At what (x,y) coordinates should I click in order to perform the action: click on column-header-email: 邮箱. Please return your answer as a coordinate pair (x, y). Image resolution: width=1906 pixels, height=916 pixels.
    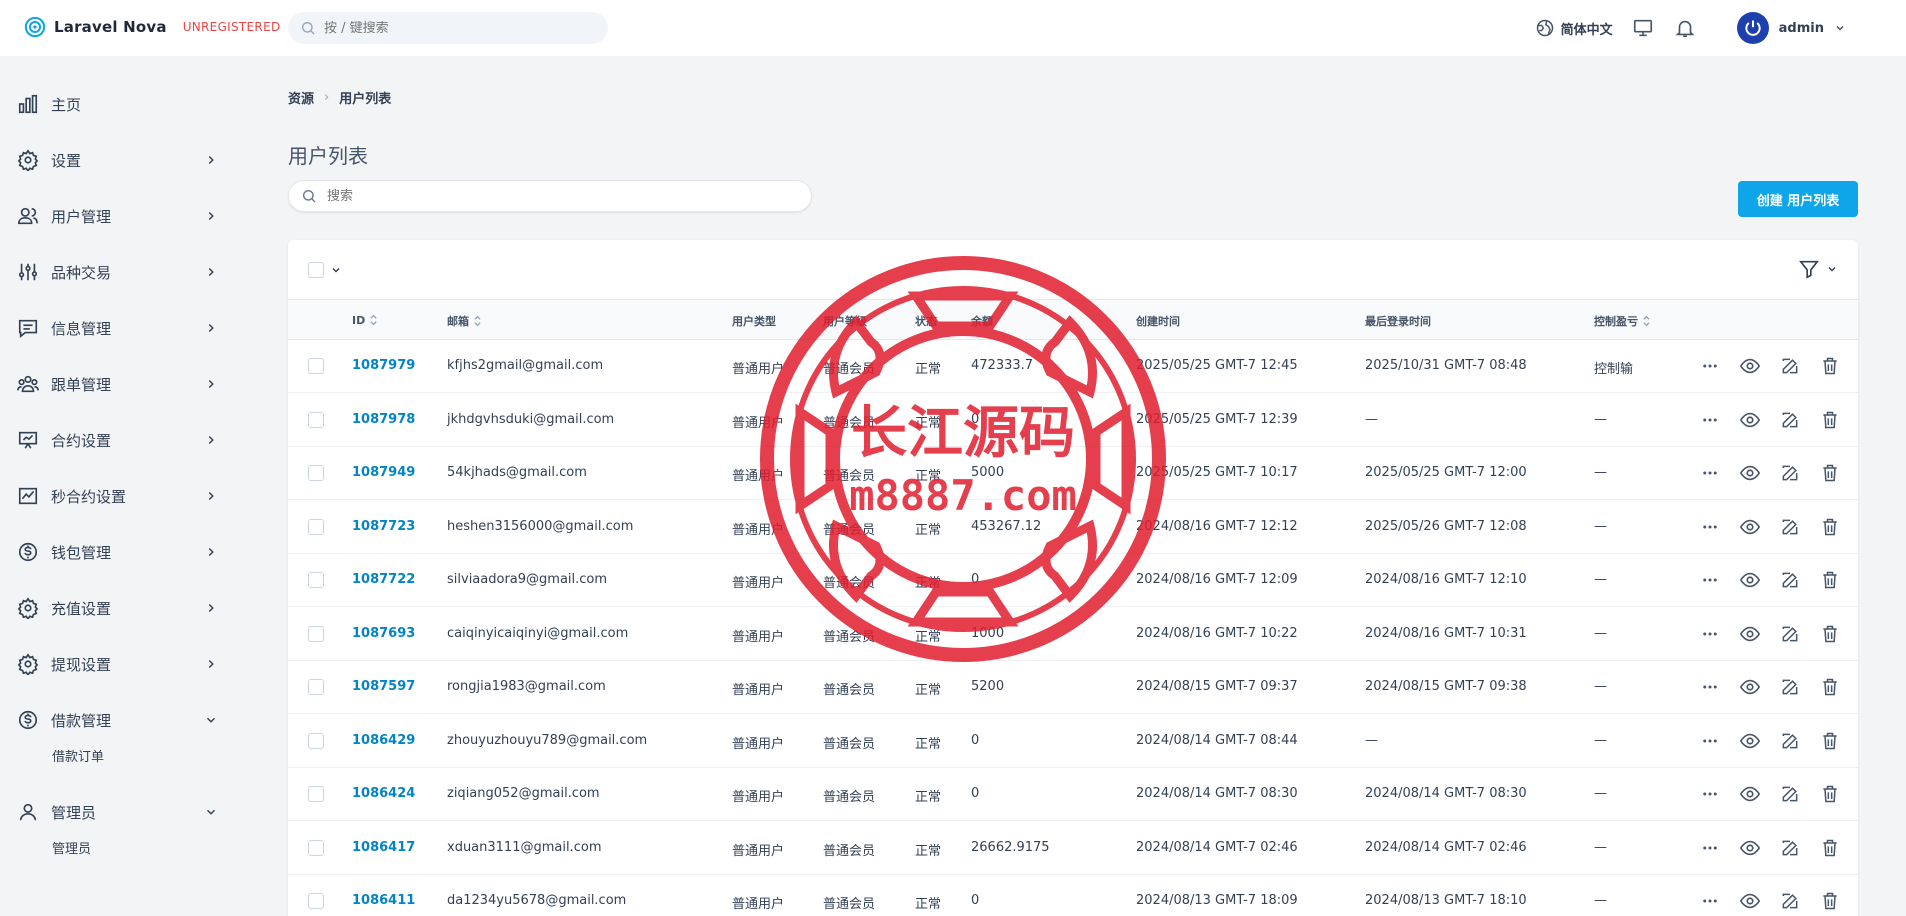
    Looking at the image, I should click on (464, 321).